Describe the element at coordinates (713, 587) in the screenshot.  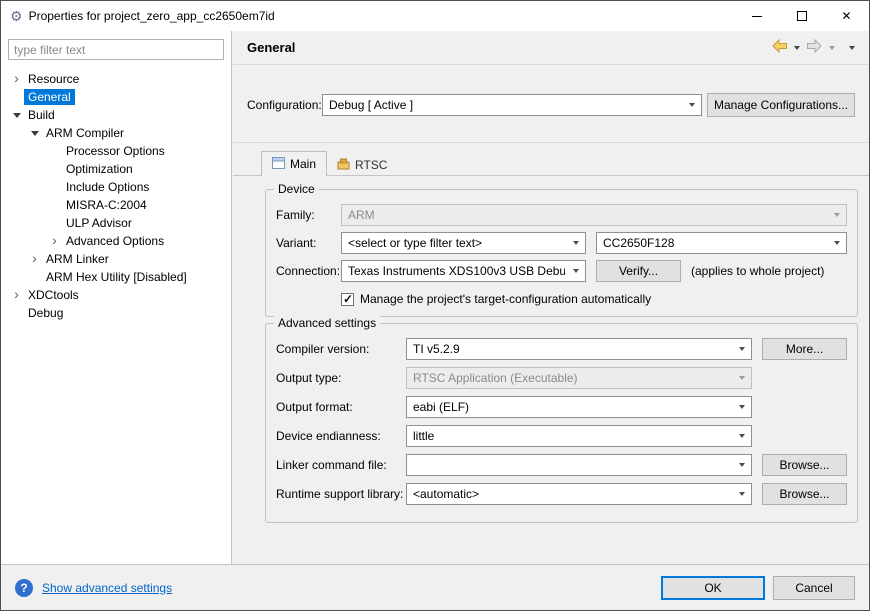
I see `ok-button: OK` at that location.